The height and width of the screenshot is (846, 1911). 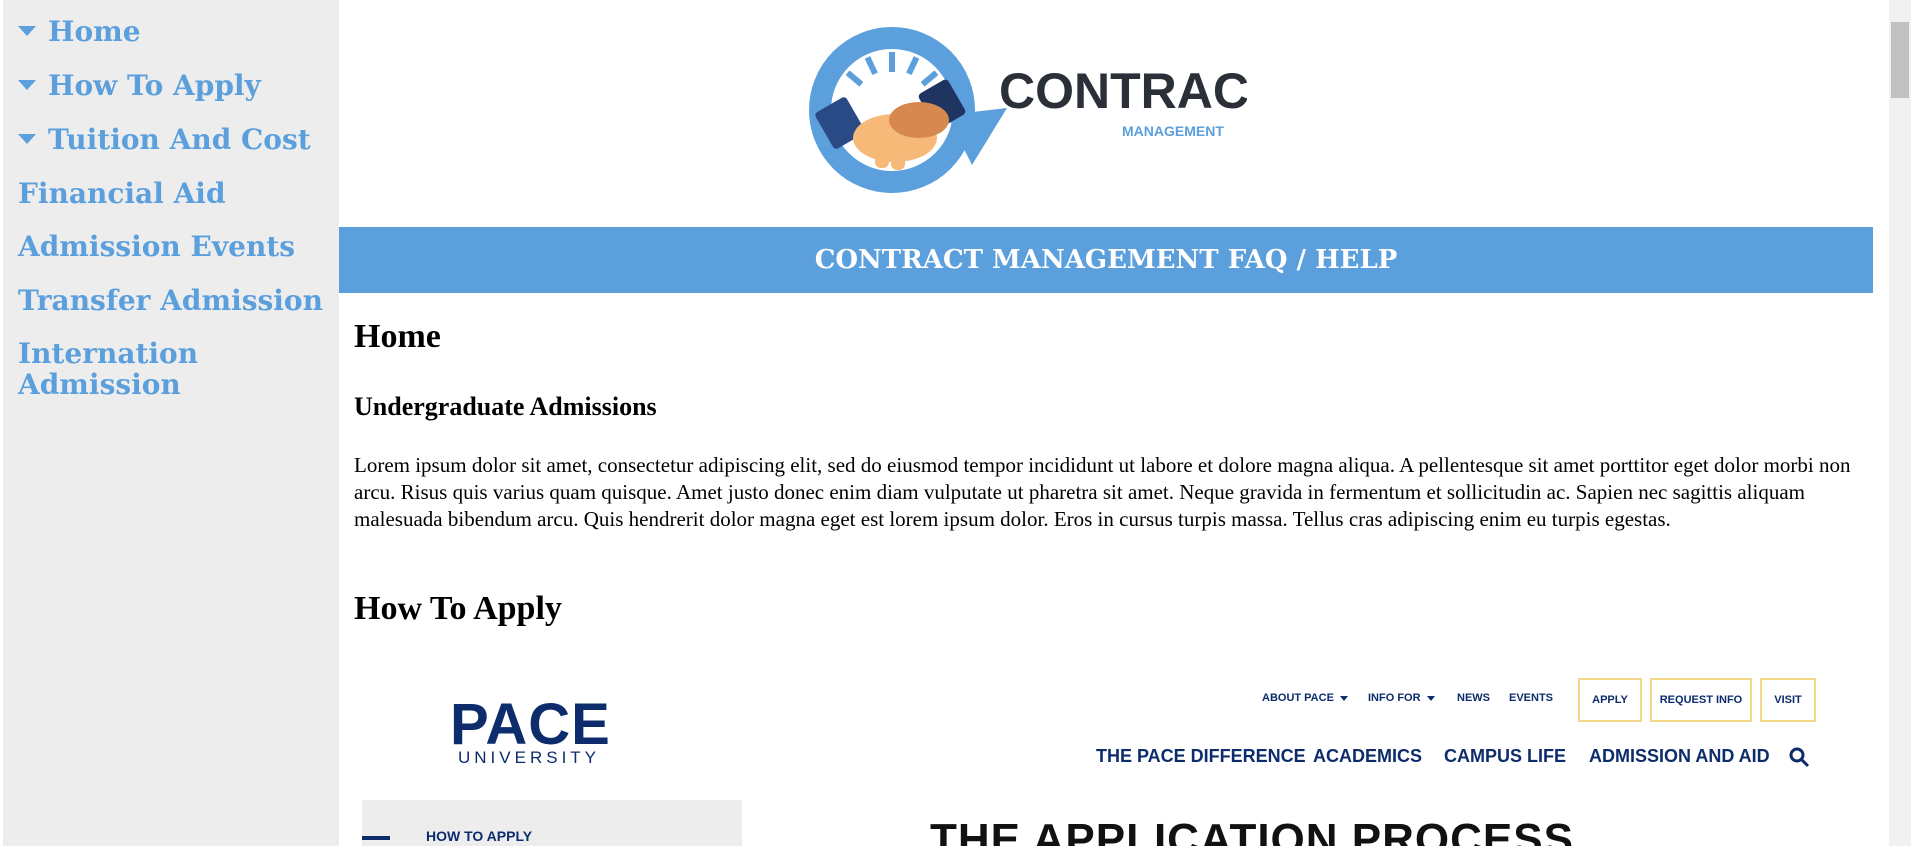 I want to click on search-icon, so click(x=1799, y=757).